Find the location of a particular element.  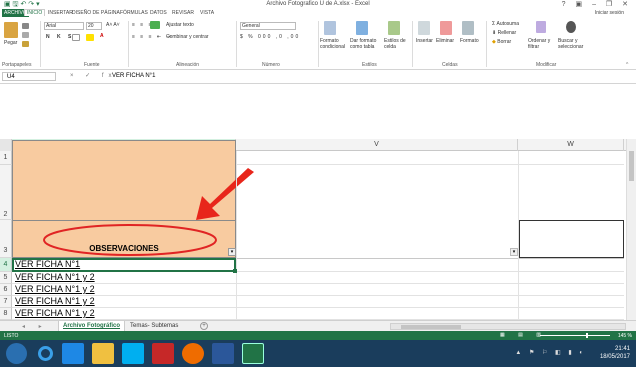

cell-u5: VER FICHA N°1 y 2 is located at coordinates (55, 277).